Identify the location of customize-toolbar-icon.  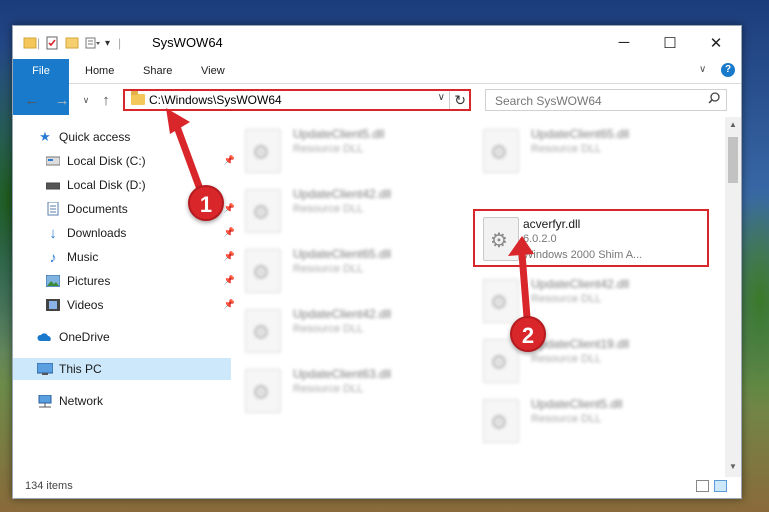
(93, 43).